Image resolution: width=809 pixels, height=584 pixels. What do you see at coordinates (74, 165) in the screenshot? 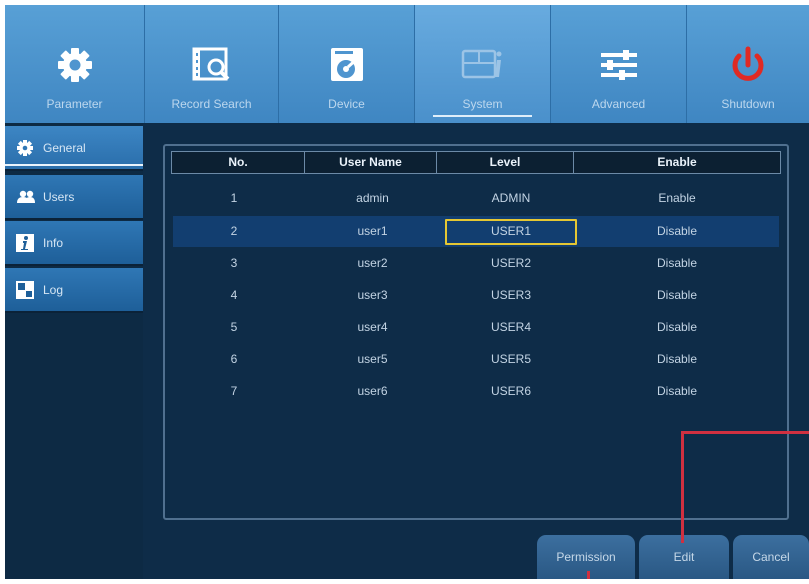
I see `active-item-underline` at bounding box center [74, 165].